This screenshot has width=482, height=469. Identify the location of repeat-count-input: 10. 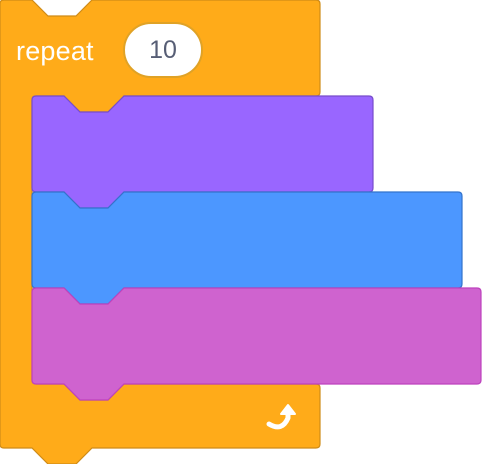
(163, 50).